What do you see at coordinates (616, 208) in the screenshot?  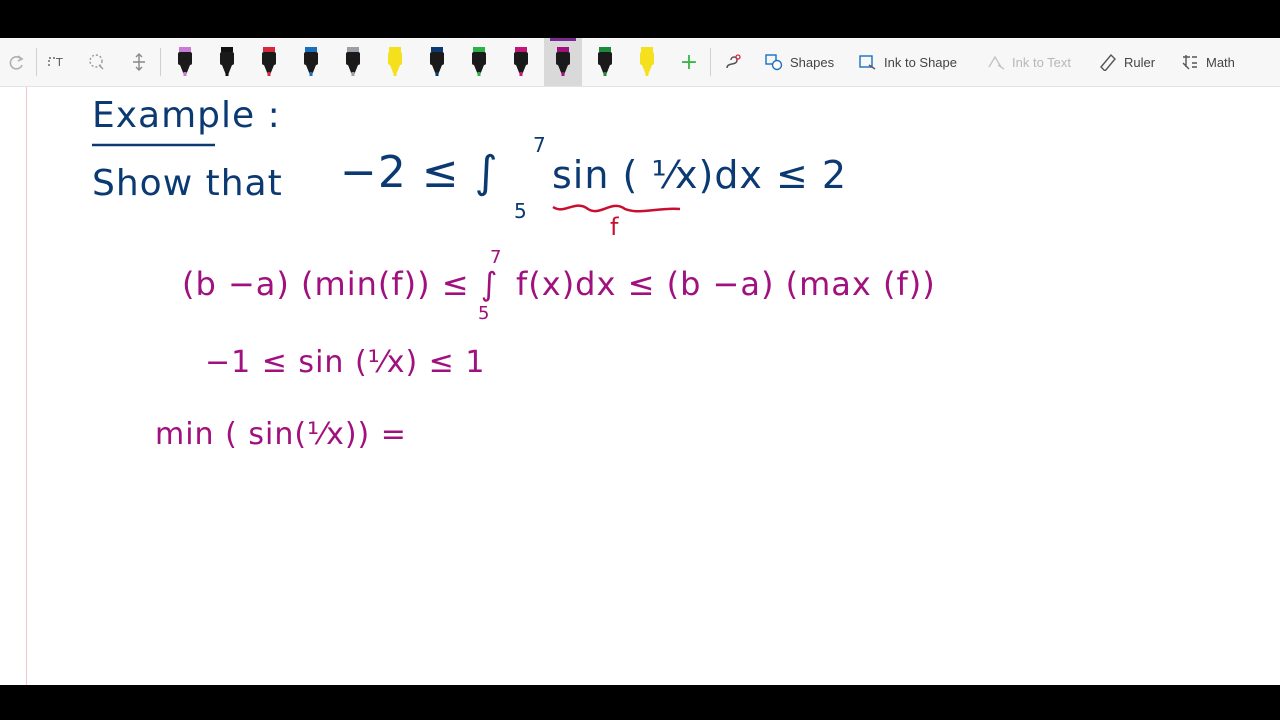 I see `integrand-underline` at bounding box center [616, 208].